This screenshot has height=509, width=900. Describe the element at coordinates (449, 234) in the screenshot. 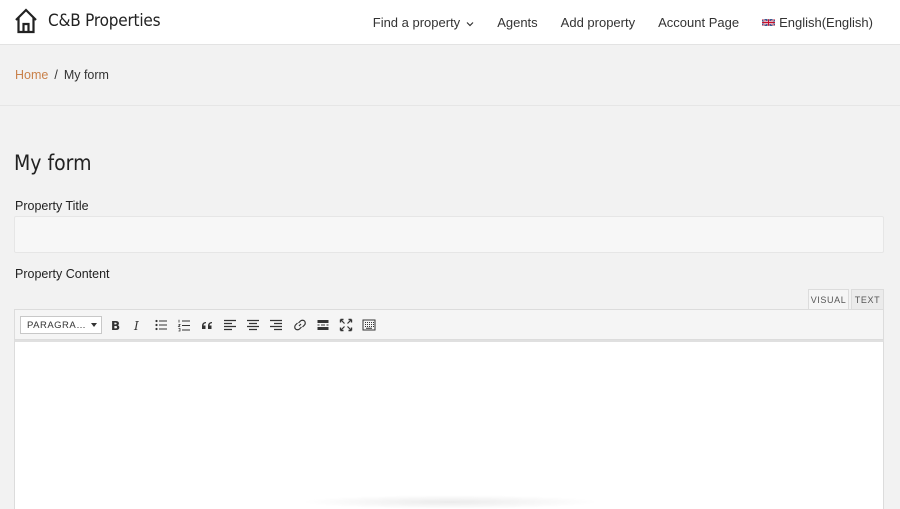

I see `property-title-input` at that location.